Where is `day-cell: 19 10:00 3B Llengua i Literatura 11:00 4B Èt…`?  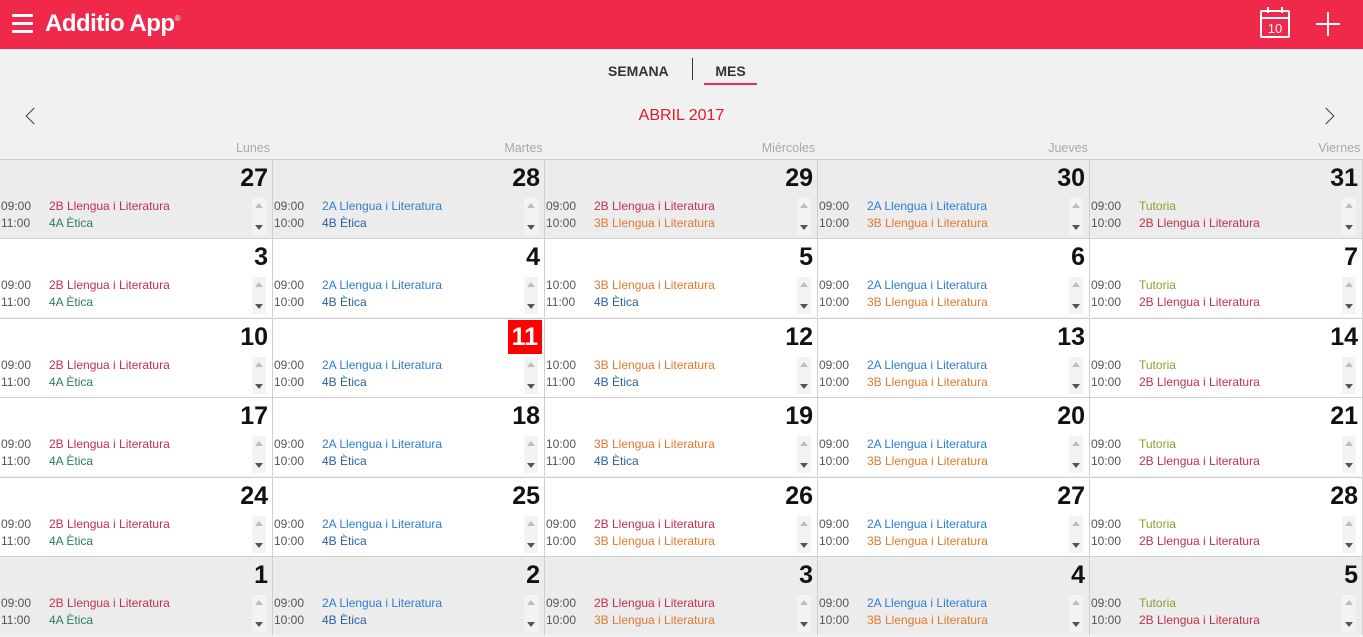 day-cell: 19 10:00 3B Llengua i Literatura 11:00 4B Èt… is located at coordinates (681, 436).